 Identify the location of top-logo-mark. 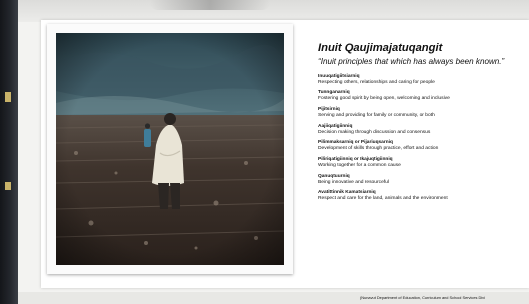
(210, 5).